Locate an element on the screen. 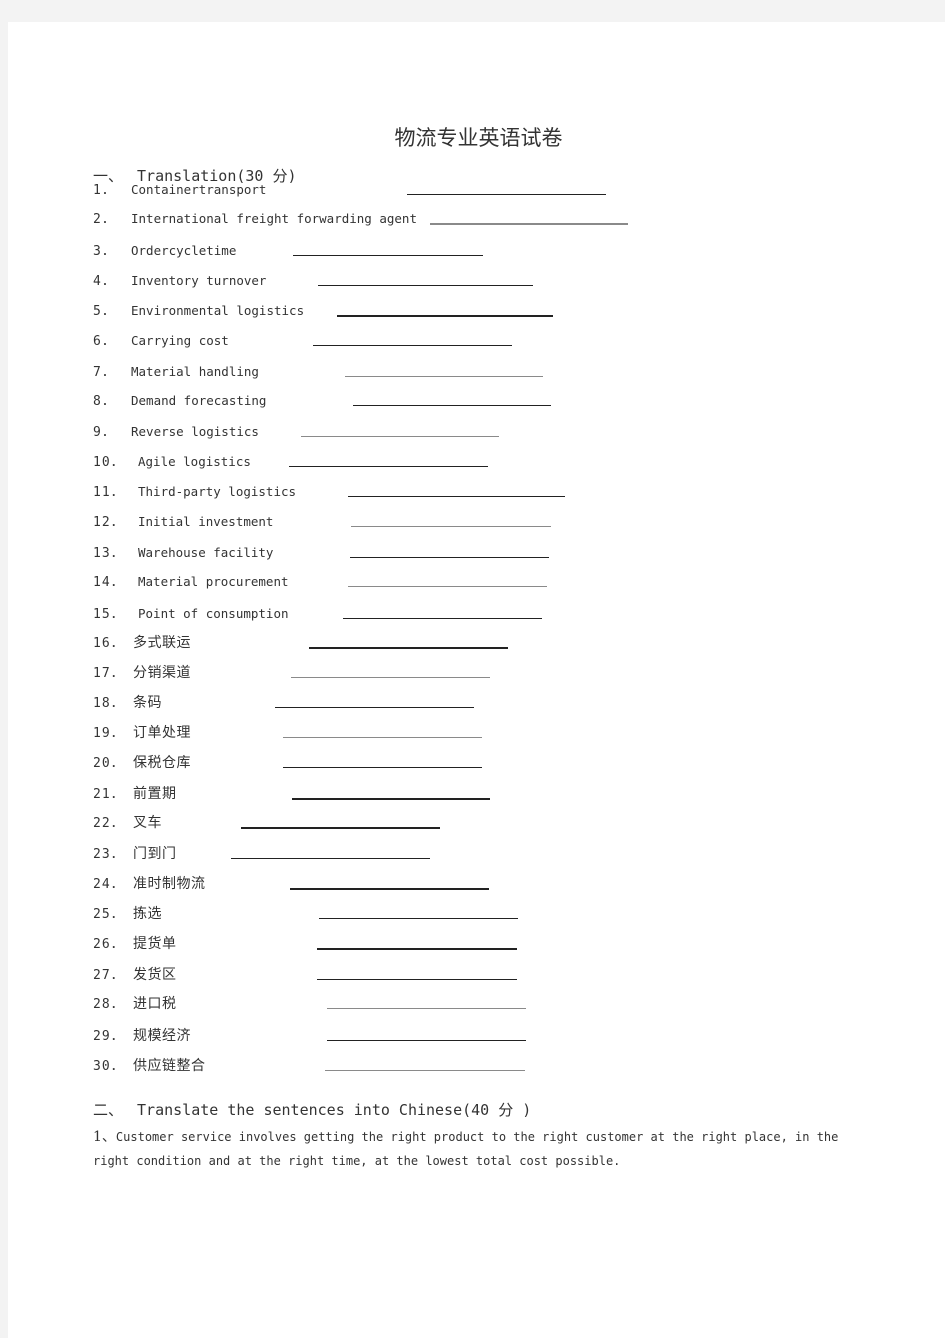  item-term: Agile logistics is located at coordinates (194, 461).